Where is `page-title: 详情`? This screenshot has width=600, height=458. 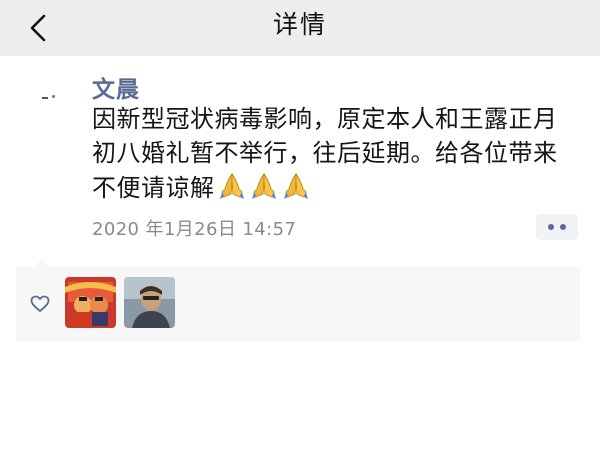 page-title: 详情 is located at coordinates (299, 24).